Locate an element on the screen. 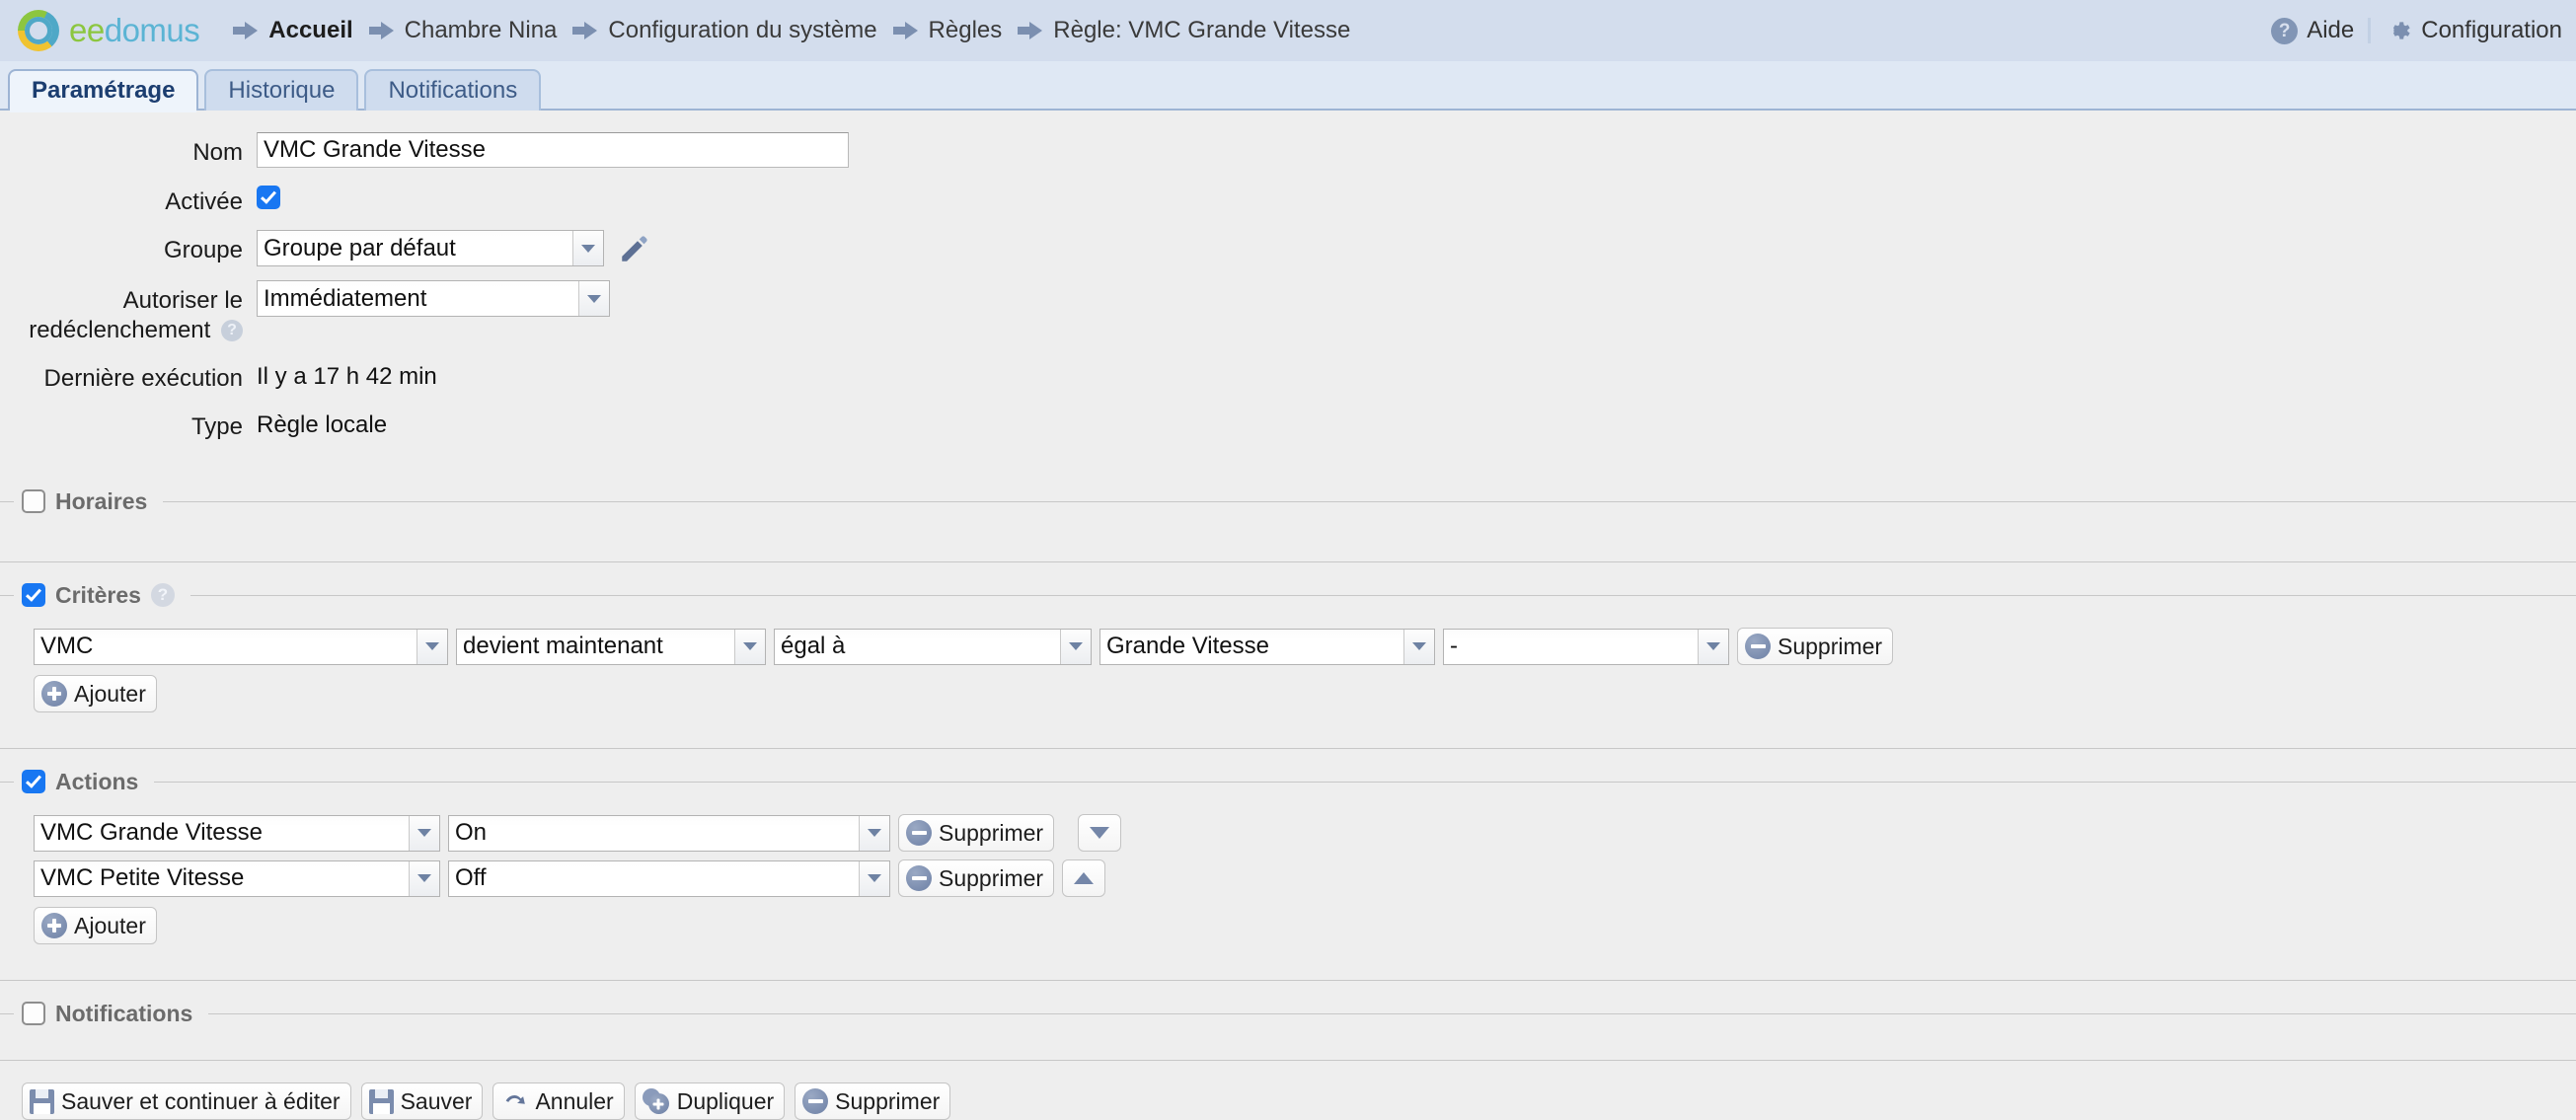  floppy-disk-icon is located at coordinates (42, 1101).